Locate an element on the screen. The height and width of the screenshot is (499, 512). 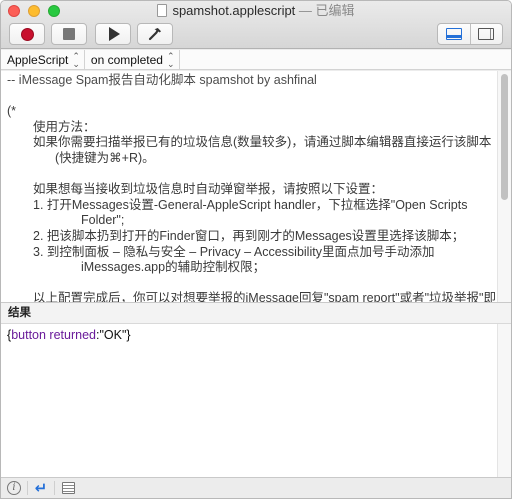
window-title-text: spamshot.applescript is located at coordinates (234, 10).